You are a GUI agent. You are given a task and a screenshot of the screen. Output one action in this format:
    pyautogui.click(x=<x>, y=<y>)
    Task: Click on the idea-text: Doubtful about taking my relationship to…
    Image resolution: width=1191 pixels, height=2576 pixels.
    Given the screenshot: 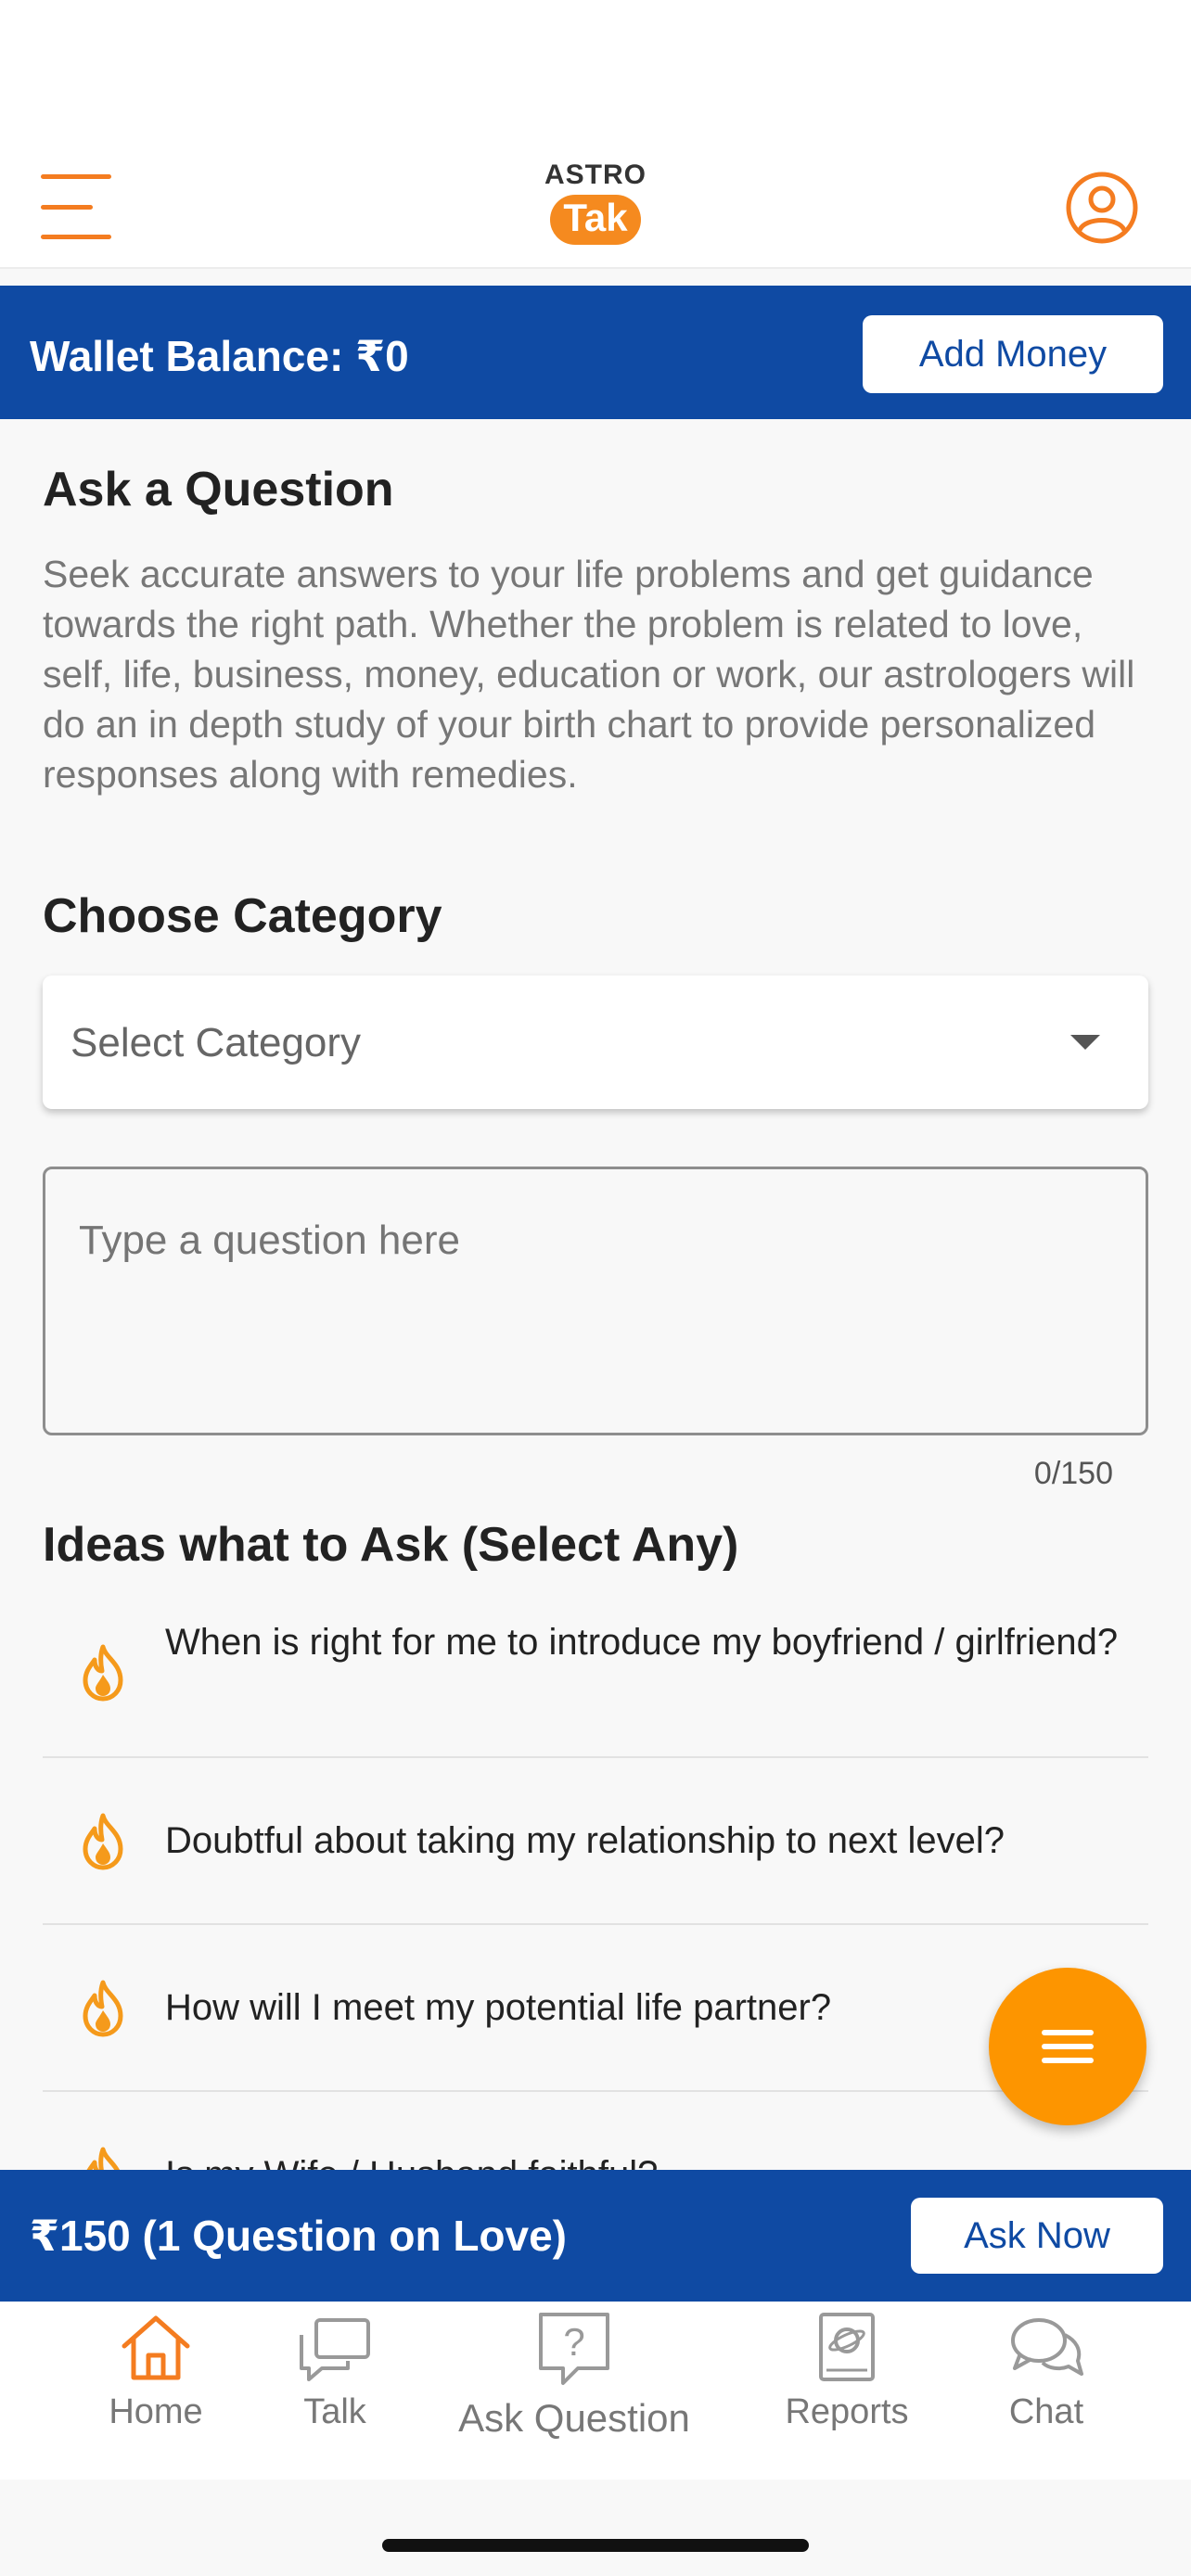 What is the action you would take?
    pyautogui.click(x=585, y=1840)
    